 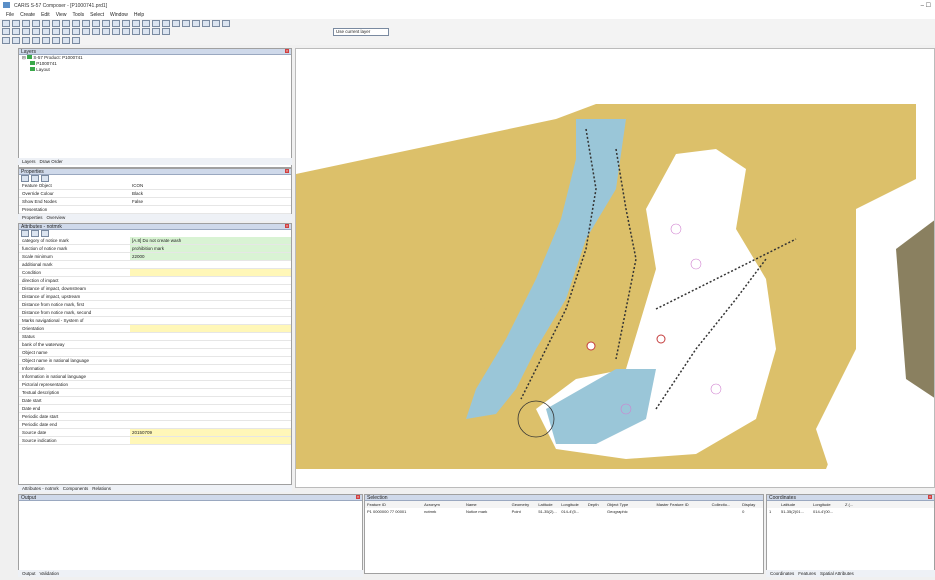 What do you see at coordinates (155, 273) in the screenshot?
I see `attribute-row: Condition` at bounding box center [155, 273].